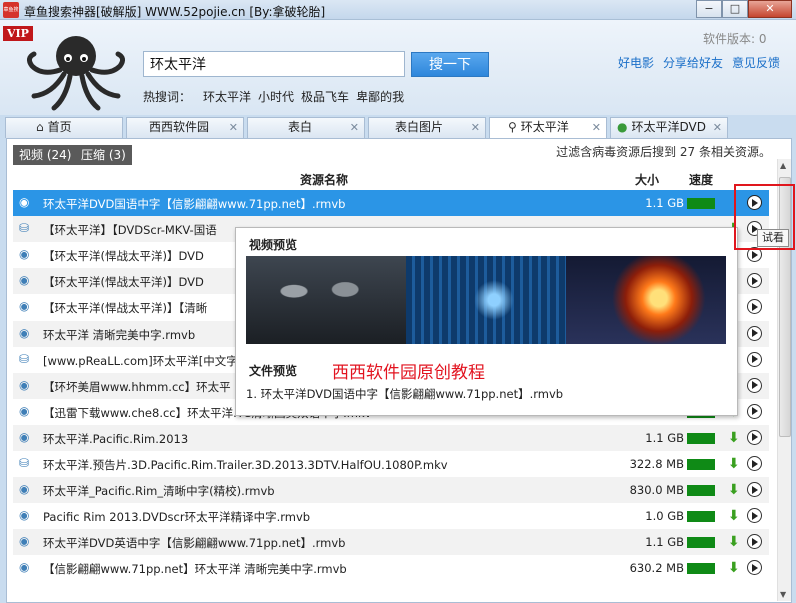 The image size is (796, 603). Describe the element at coordinates (137, 386) in the screenshot. I see `row-name: 【环坏美眉www.hhmm.cc】环太平` at that location.